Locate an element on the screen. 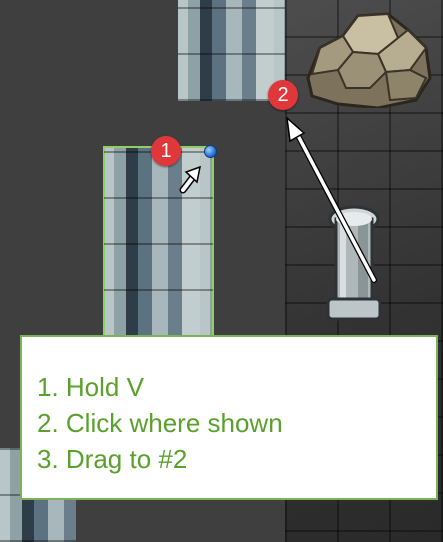 Image resolution: width=443 pixels, height=542 pixels. instruction-line-2: 2. Click where shown is located at coordinates (160, 423).